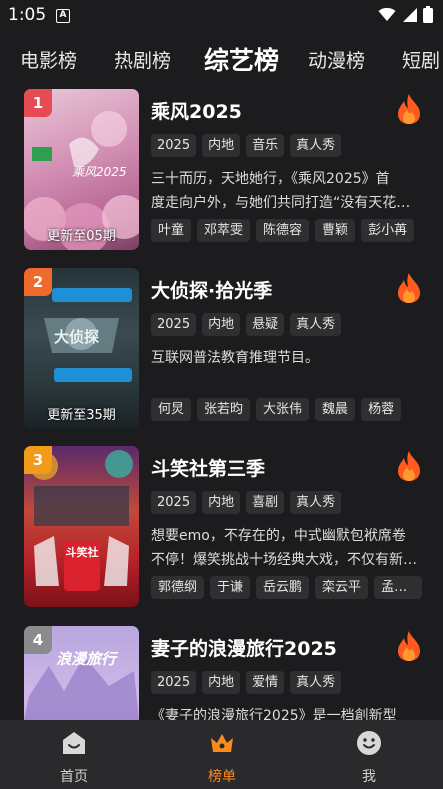 The height and width of the screenshot is (789, 443). Describe the element at coordinates (81, 415) in the screenshot. I see `update-status: 更新至35期` at that location.